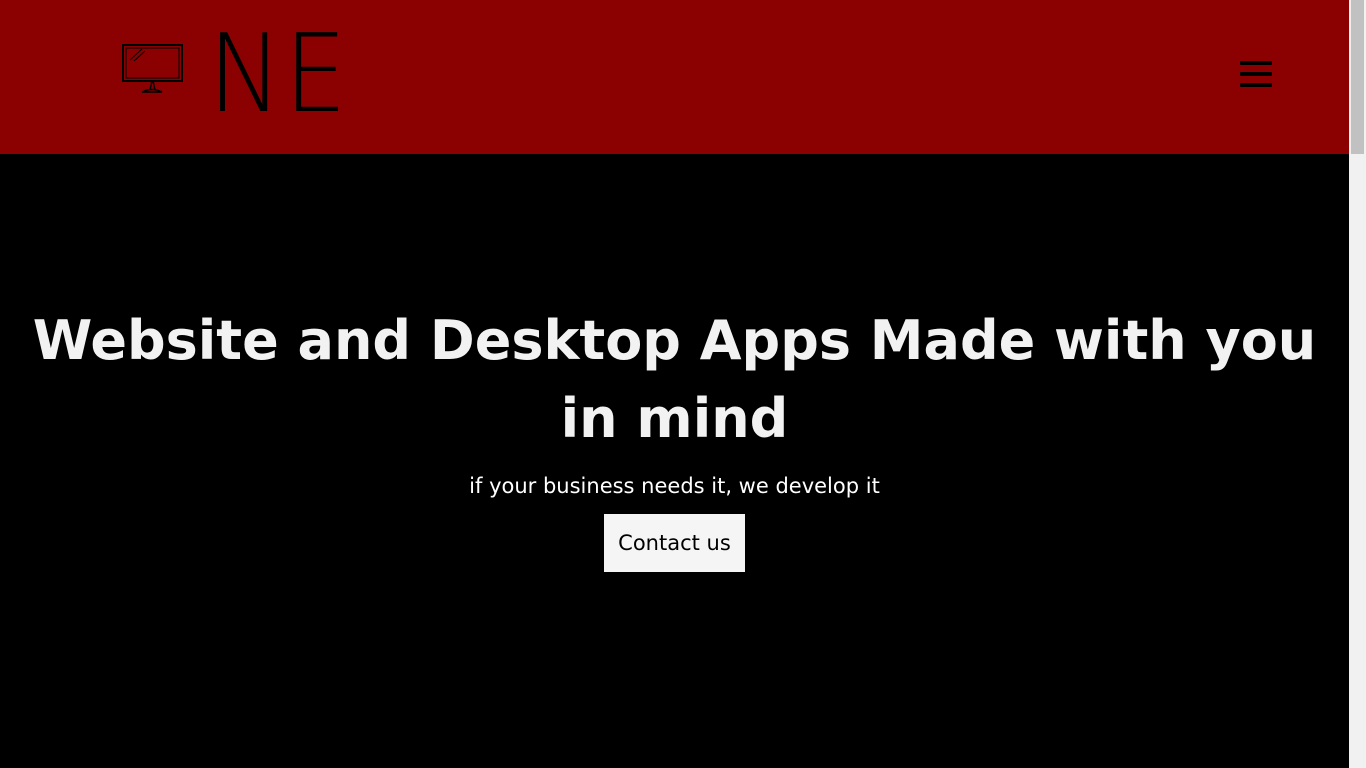 The height and width of the screenshot is (768, 1366). What do you see at coordinates (1357, 384) in the screenshot?
I see `vertical-scrollbar` at bounding box center [1357, 384].